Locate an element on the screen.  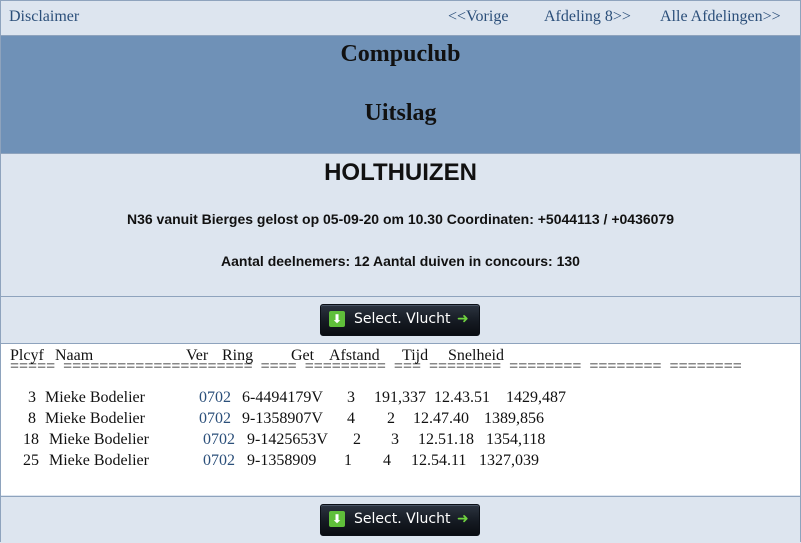
row4-naam: Mieke Bodelier is located at coordinates (99, 460).